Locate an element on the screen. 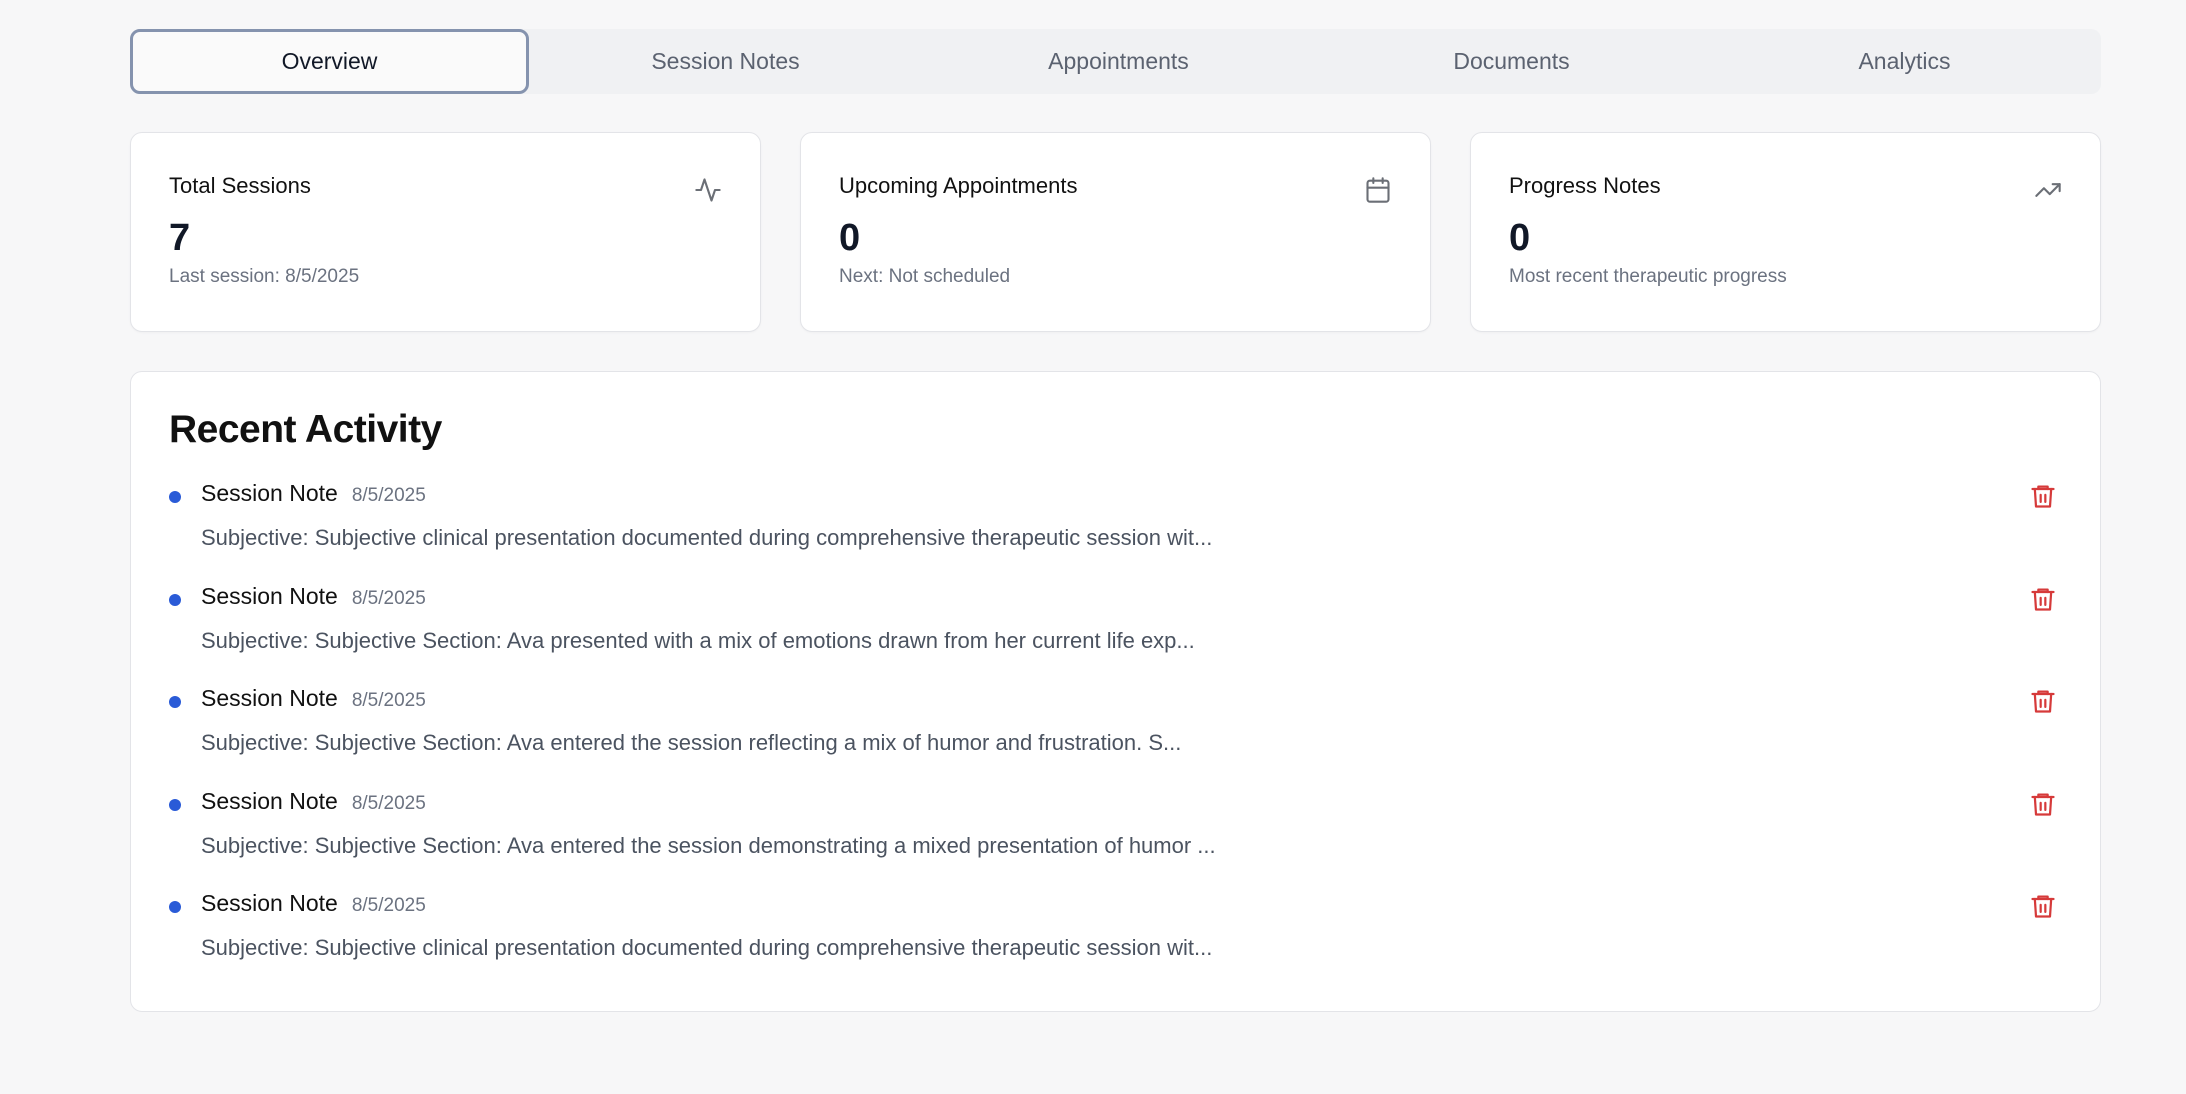 The width and height of the screenshot is (2186, 1094). trending-up-icon is located at coordinates (2048, 190).